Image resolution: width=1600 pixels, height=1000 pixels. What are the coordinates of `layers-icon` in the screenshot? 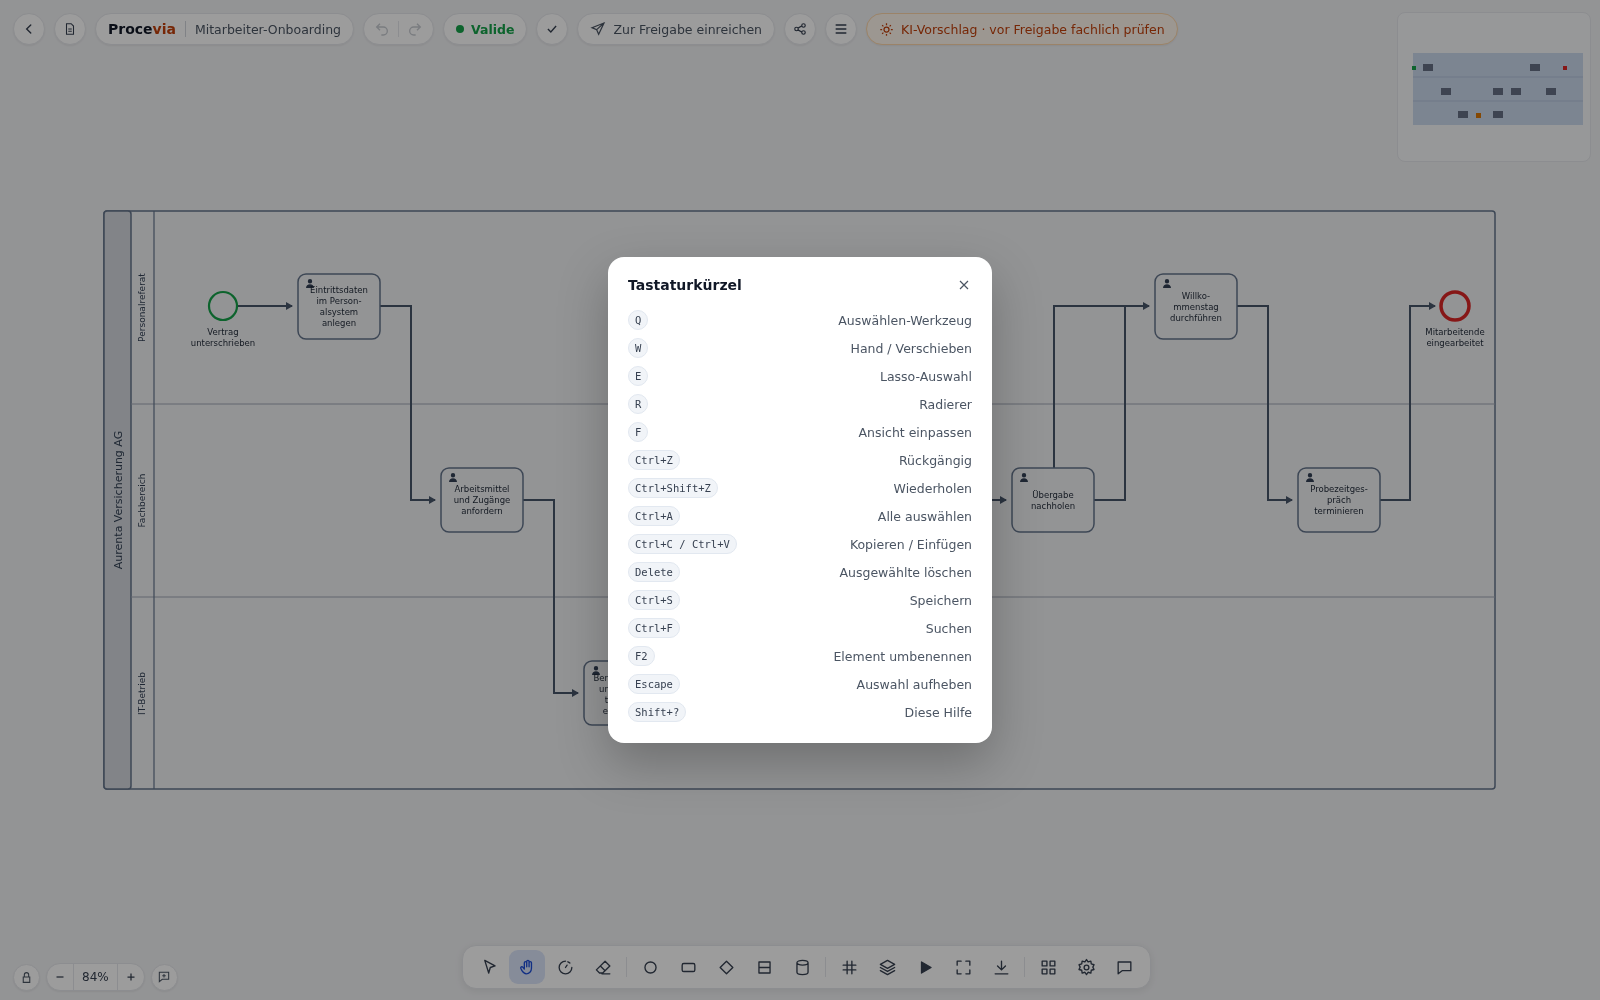 It's located at (887, 967).